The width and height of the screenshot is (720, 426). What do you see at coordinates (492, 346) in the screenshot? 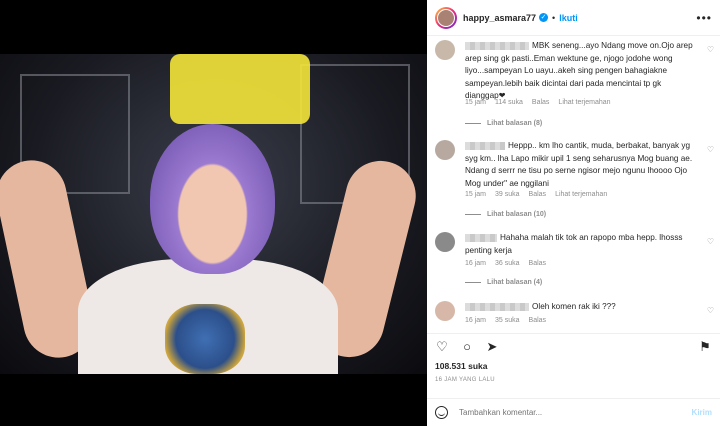
I see `share-icon: ➤` at bounding box center [492, 346].